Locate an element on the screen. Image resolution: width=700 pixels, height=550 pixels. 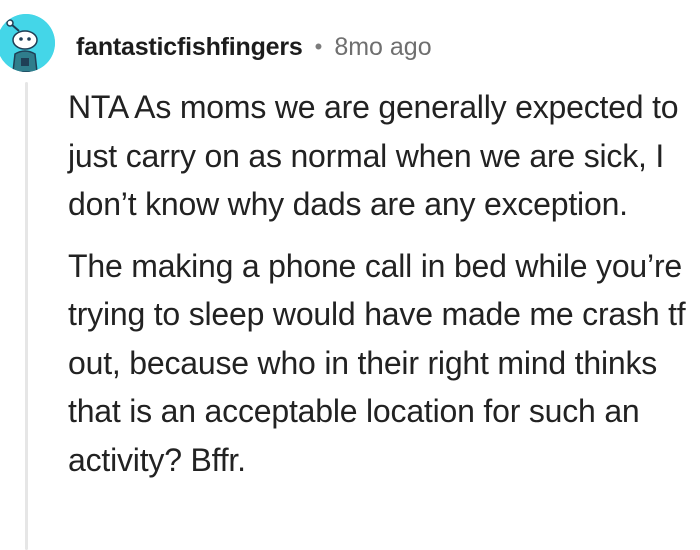
comment-header: fantasticfishfingers • 8mo ago is located at coordinates (254, 47).